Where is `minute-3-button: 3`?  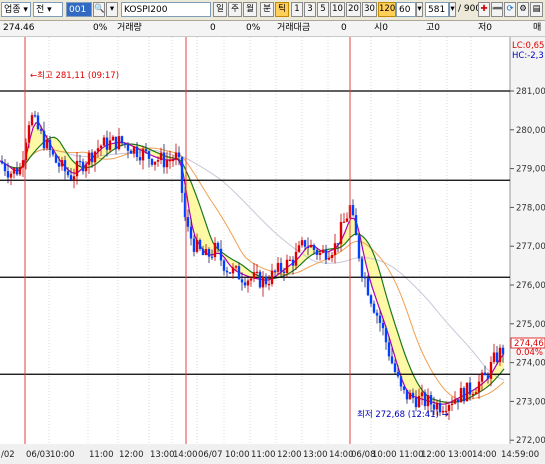 minute-3-button: 3 is located at coordinates (310, 9).